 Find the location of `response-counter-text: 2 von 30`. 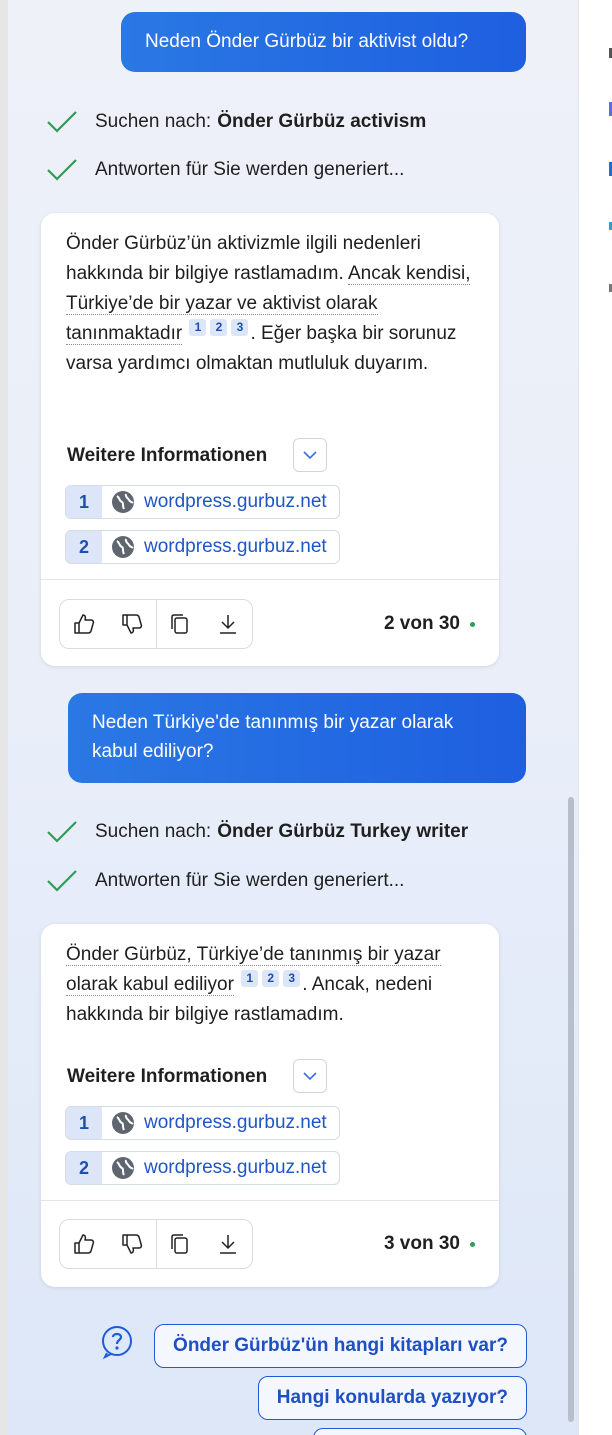

response-counter-text: 2 von 30 is located at coordinates (421, 623).